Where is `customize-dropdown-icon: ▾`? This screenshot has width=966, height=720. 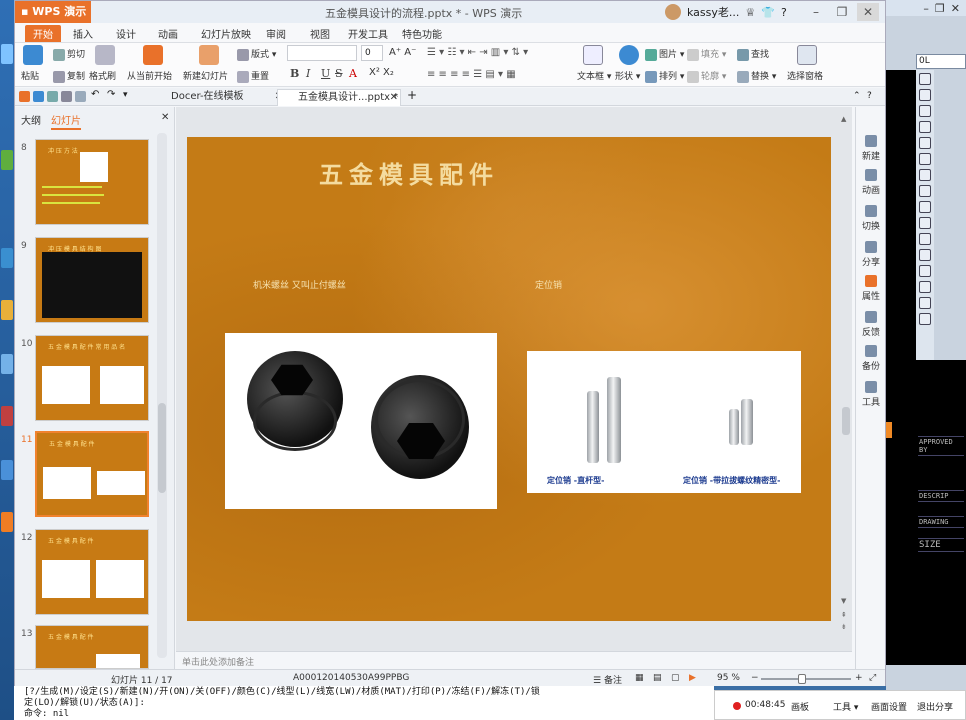 customize-dropdown-icon: ▾ is located at coordinates (128, 95).